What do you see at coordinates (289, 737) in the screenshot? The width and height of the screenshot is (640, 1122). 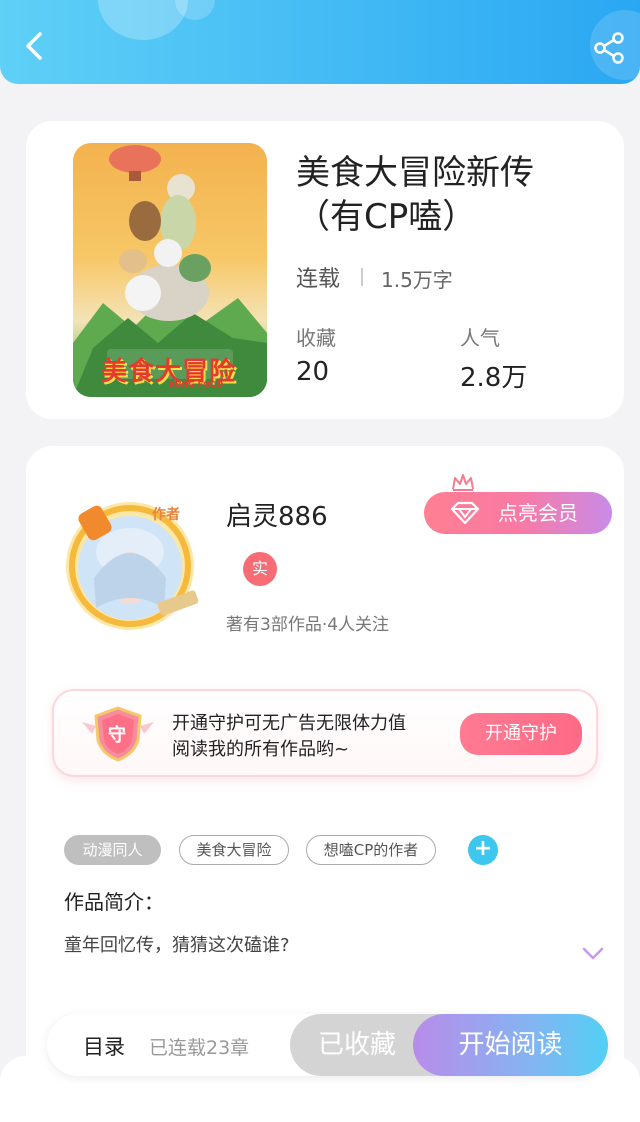 I see `guard-description: 开通守护可无广告无限体力值 阅读我的所有作品哟~` at bounding box center [289, 737].